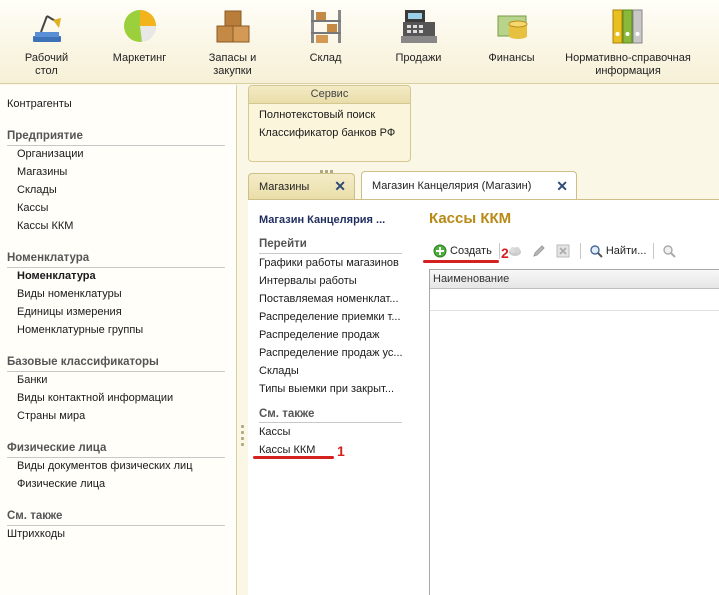  I want to click on section-reference-info-button: Нормативно-справочная информация, so click(628, 42).